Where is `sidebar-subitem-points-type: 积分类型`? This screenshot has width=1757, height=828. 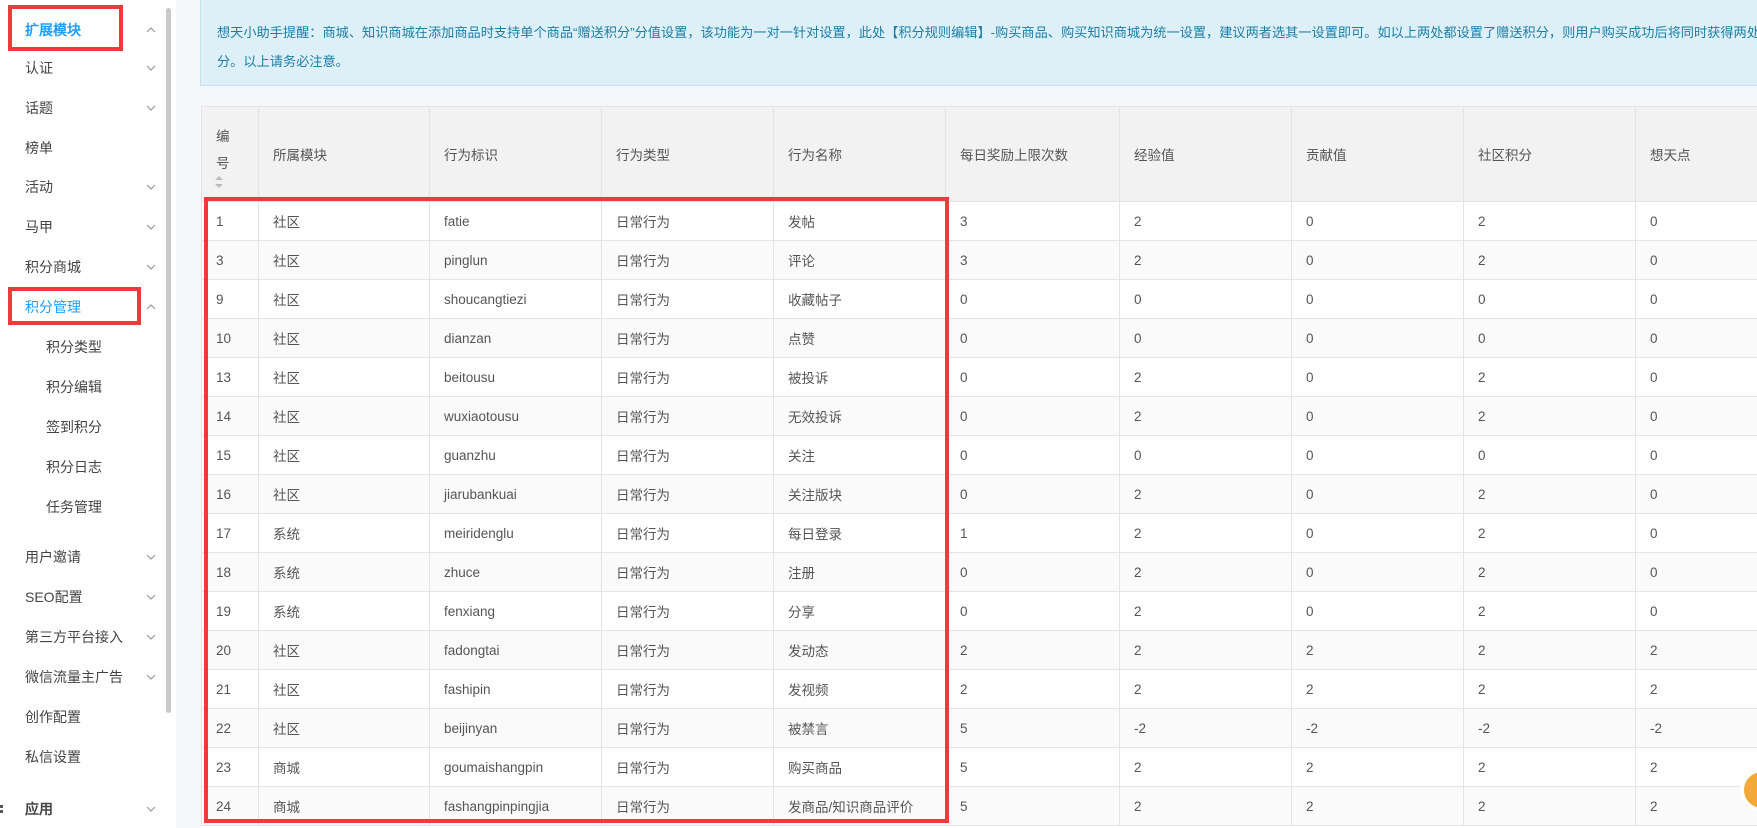
sidebar-subitem-points-type: 积分类型 is located at coordinates (82, 347).